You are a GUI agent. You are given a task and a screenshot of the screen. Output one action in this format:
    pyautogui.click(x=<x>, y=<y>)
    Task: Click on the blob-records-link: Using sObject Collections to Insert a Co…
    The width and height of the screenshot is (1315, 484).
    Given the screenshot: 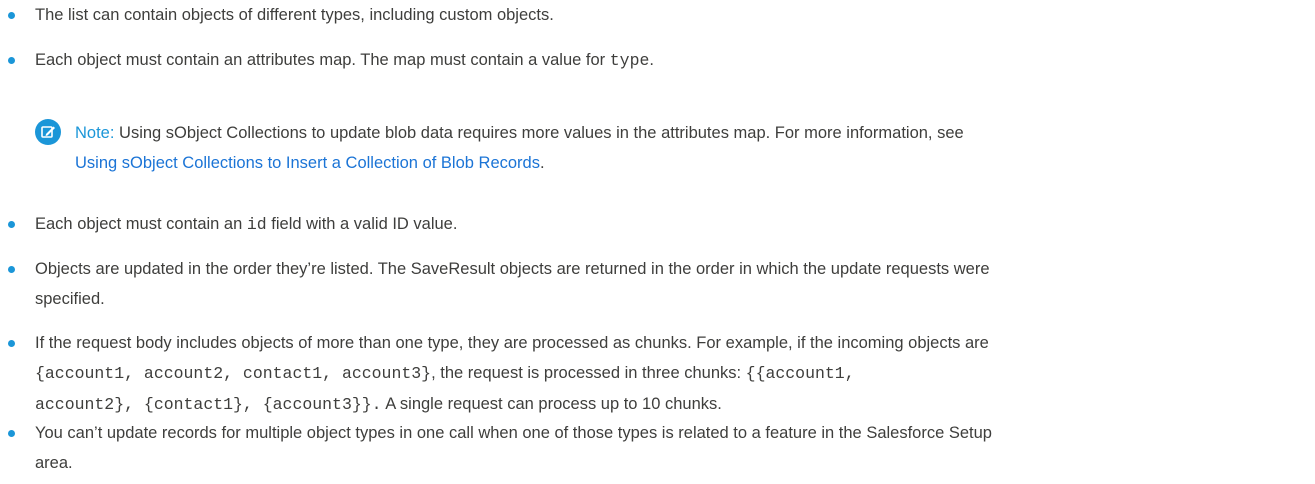 What is the action you would take?
    pyautogui.click(x=307, y=163)
    